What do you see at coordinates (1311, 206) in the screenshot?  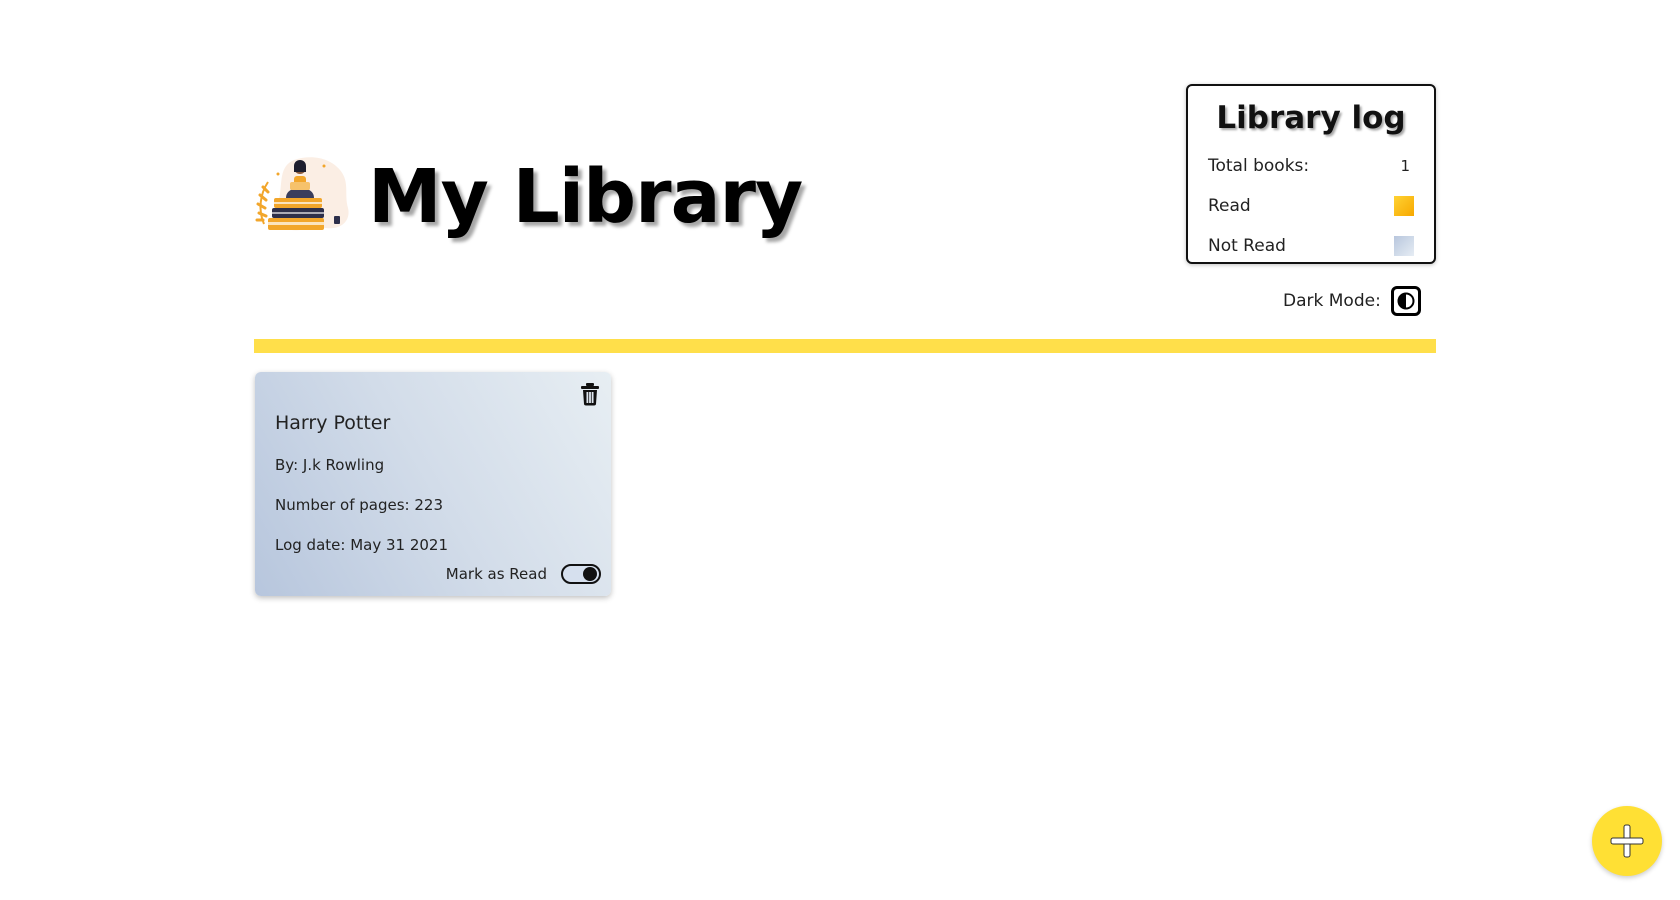 I see `read-legend-row: Read` at bounding box center [1311, 206].